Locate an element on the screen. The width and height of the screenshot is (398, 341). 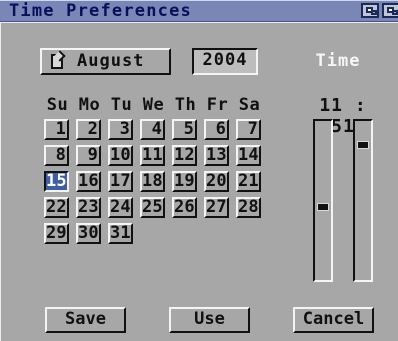
day-25: 25 is located at coordinates (152, 207).